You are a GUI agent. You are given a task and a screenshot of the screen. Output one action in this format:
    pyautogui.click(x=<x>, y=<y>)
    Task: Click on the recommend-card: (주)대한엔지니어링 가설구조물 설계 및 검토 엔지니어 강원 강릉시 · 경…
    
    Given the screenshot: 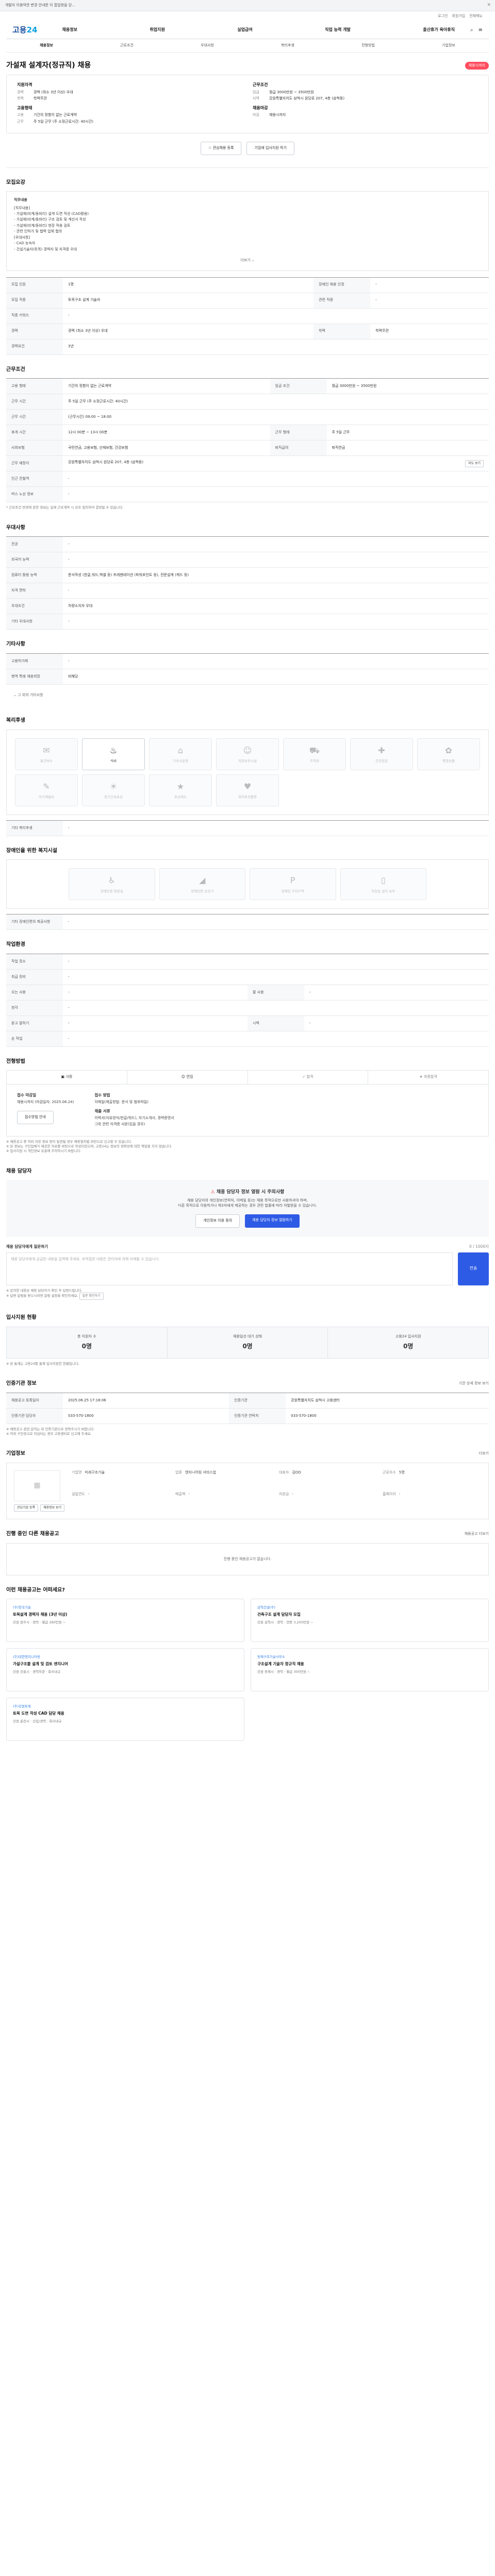 What is the action you would take?
    pyautogui.click(x=125, y=1670)
    